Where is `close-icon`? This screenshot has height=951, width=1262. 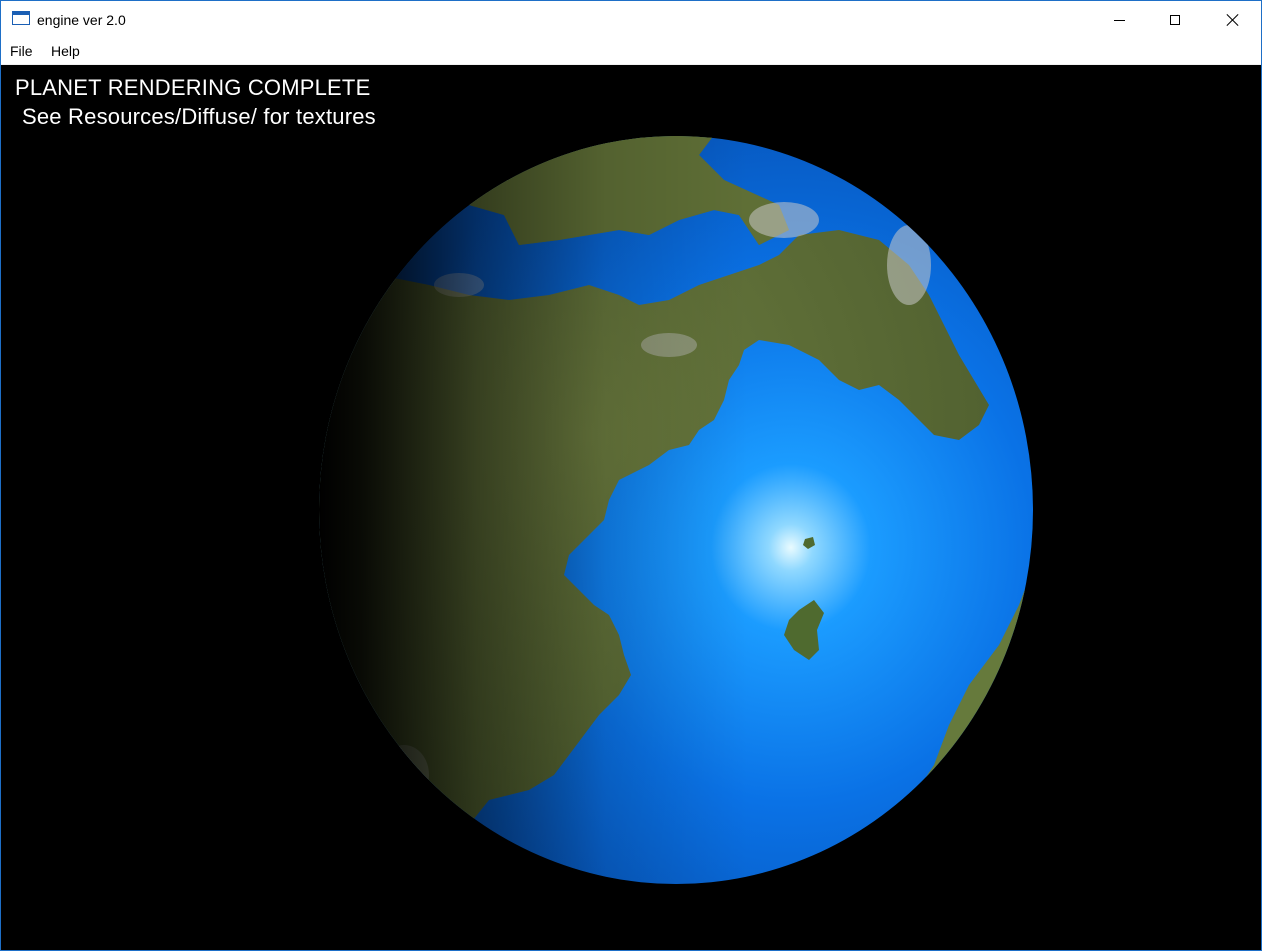 close-icon is located at coordinates (1233, 20).